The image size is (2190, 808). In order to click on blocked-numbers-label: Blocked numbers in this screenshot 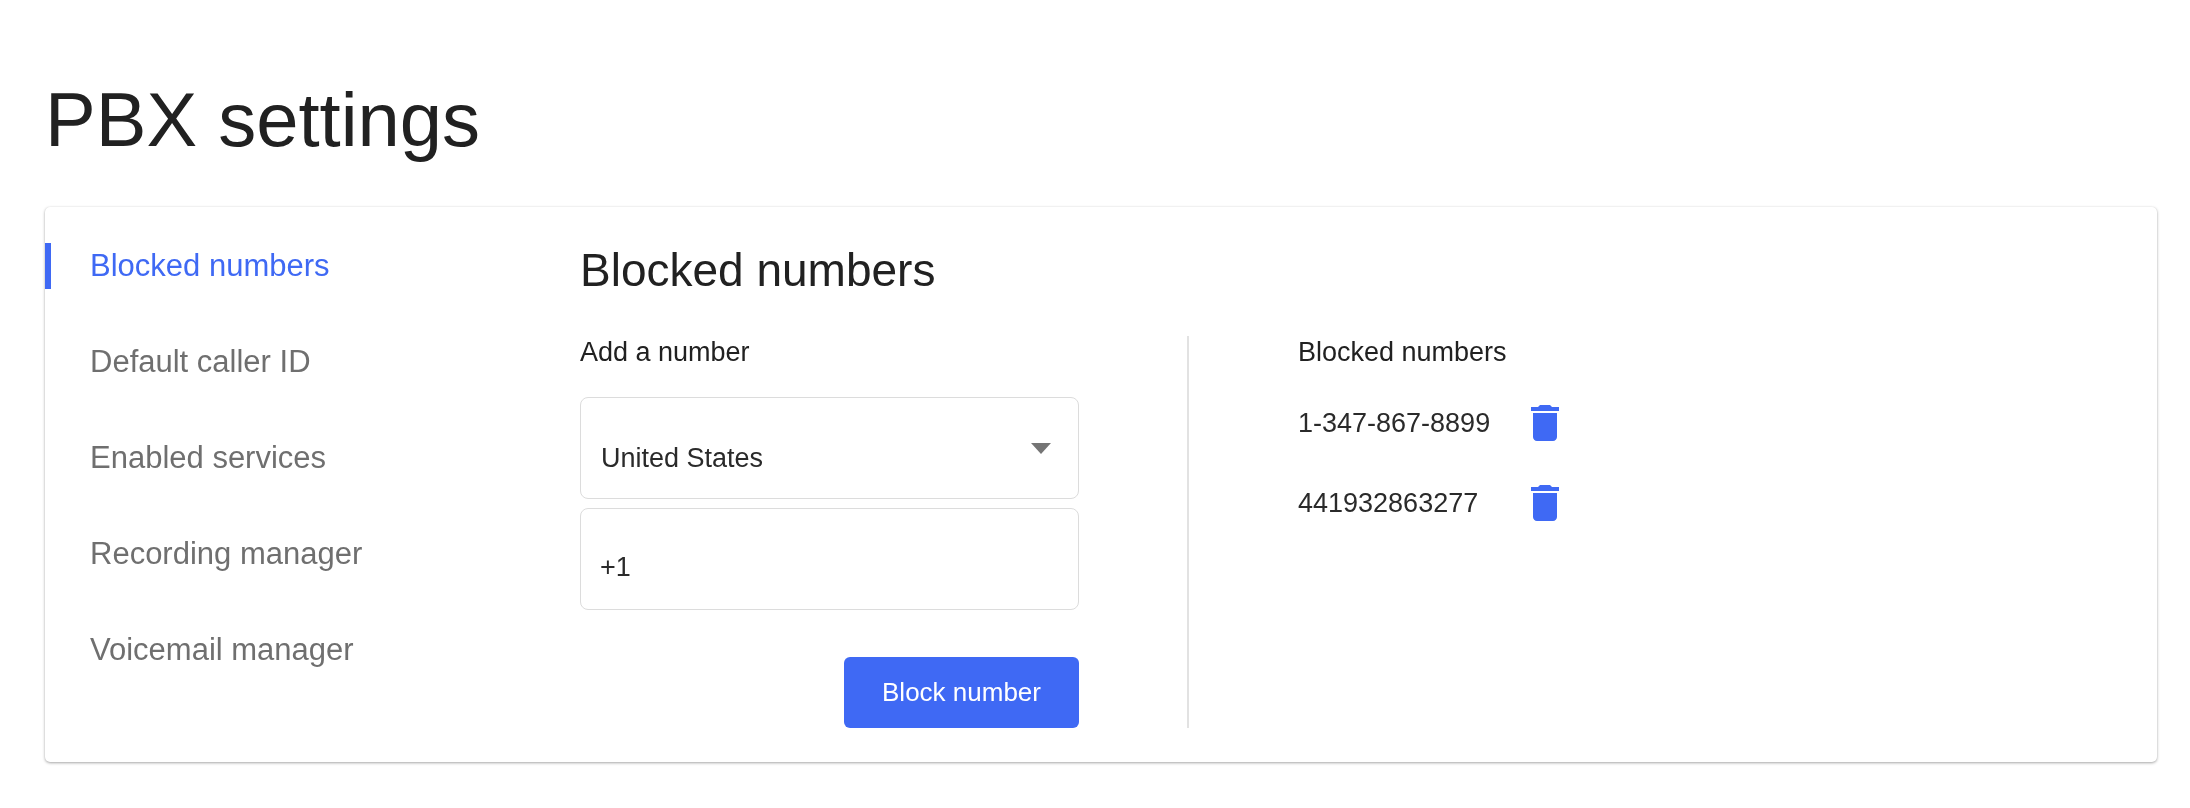, I will do `click(1402, 352)`.